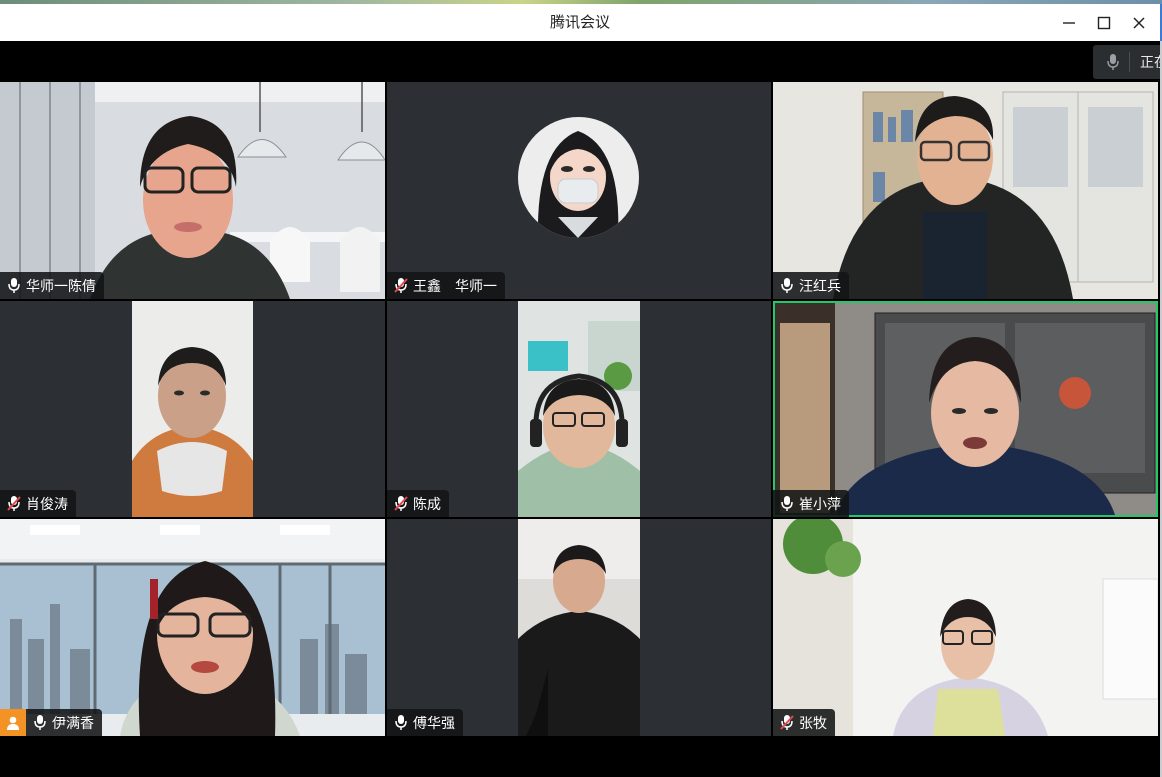 This screenshot has width=1162, height=777. I want to click on participant-name: 陈成, so click(427, 504).